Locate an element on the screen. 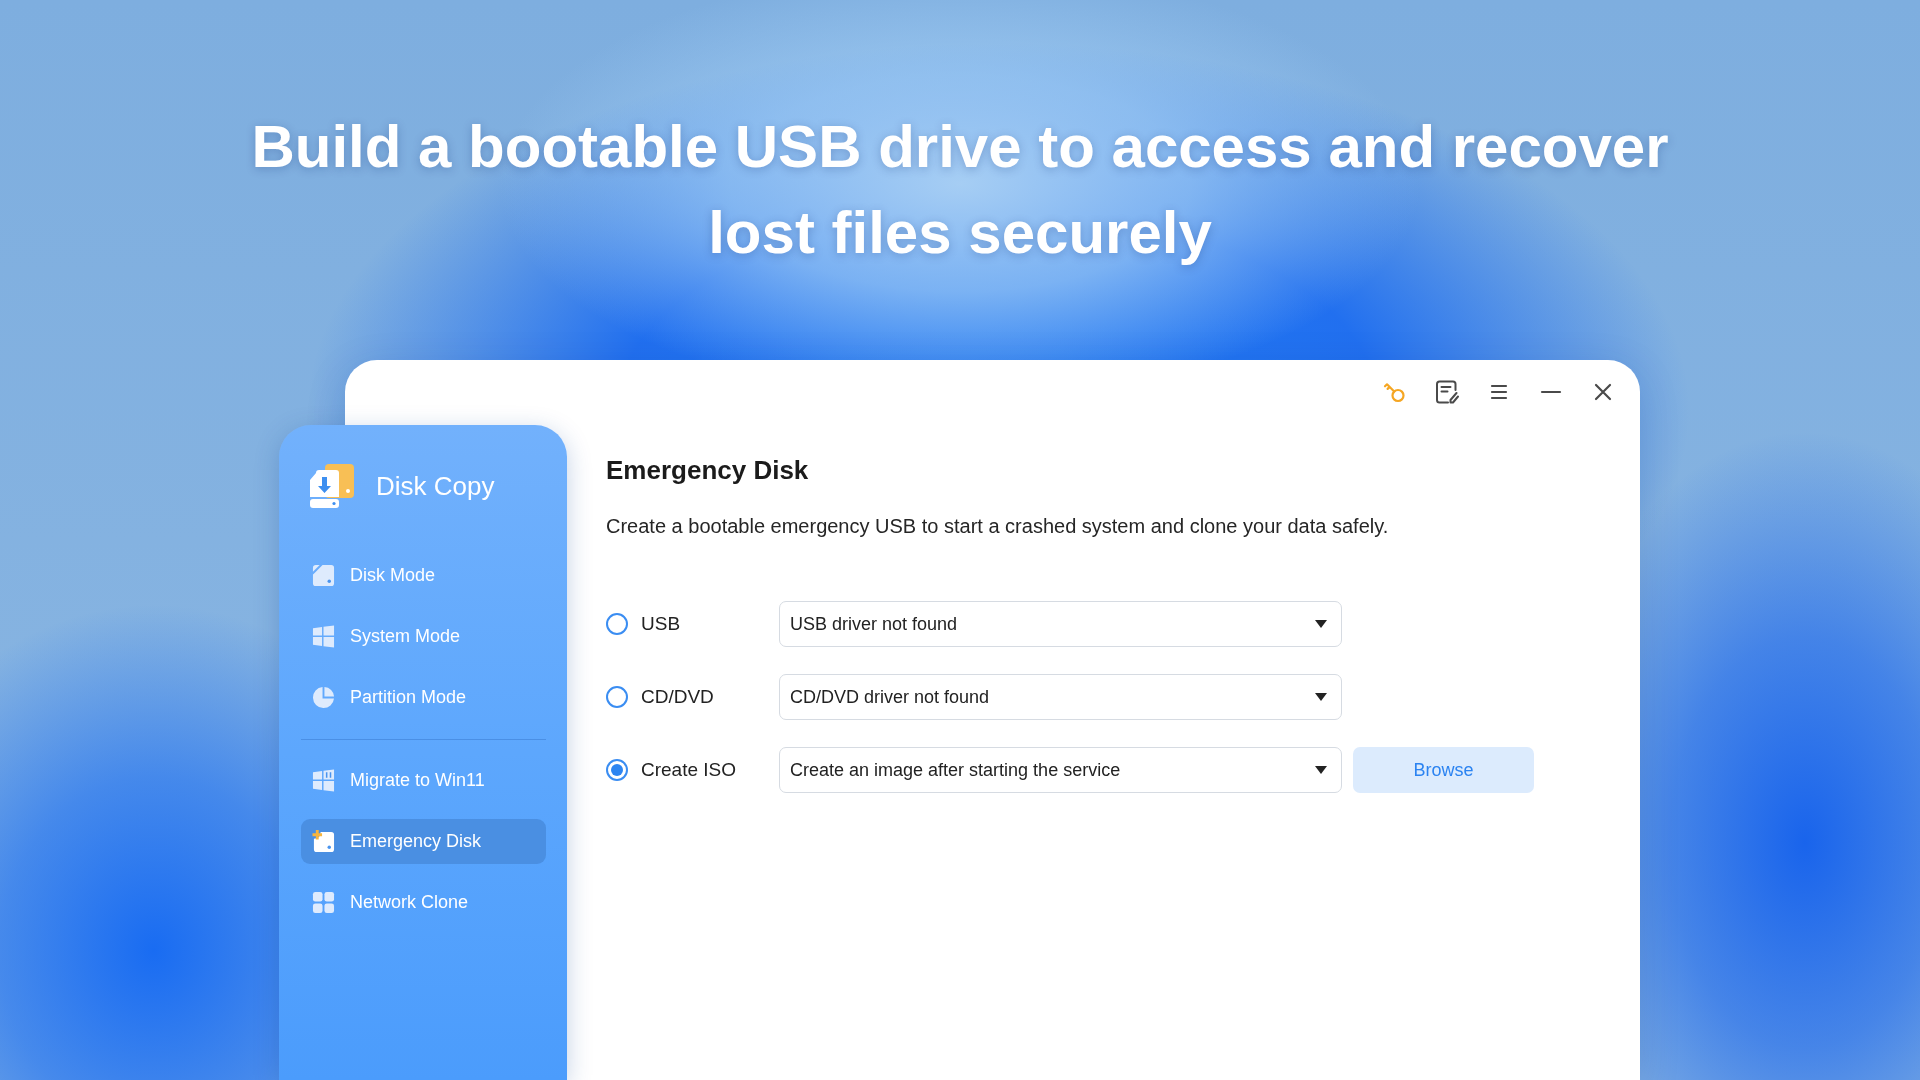  sidebar-item: Migrate to Win11 is located at coordinates (423, 780).